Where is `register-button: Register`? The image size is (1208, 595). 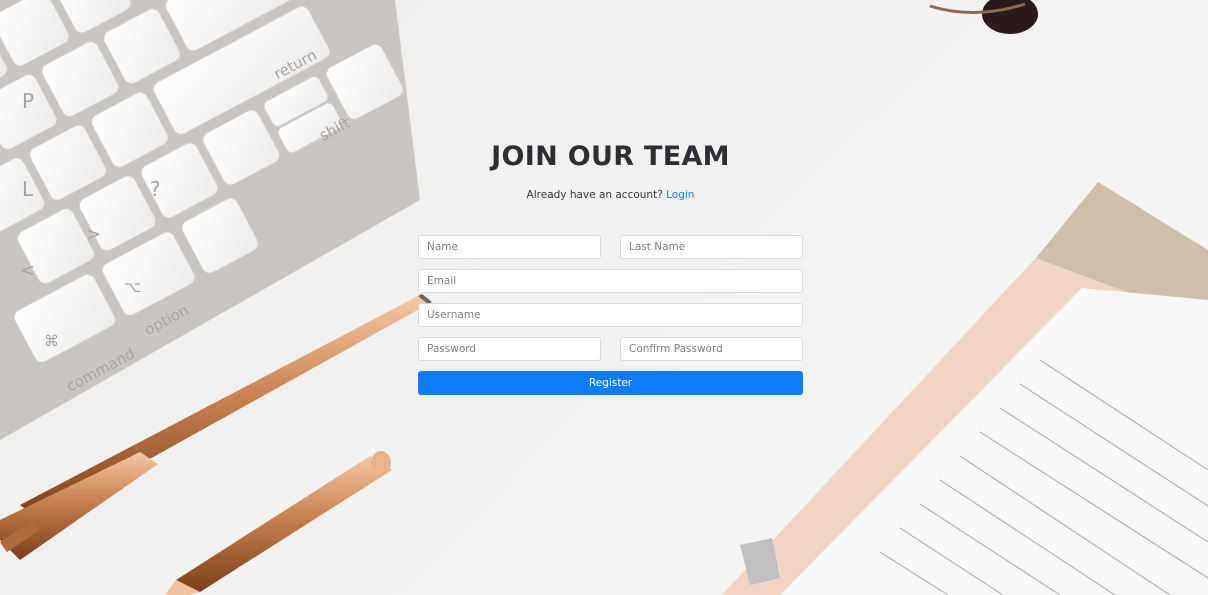
register-button: Register is located at coordinates (610, 383).